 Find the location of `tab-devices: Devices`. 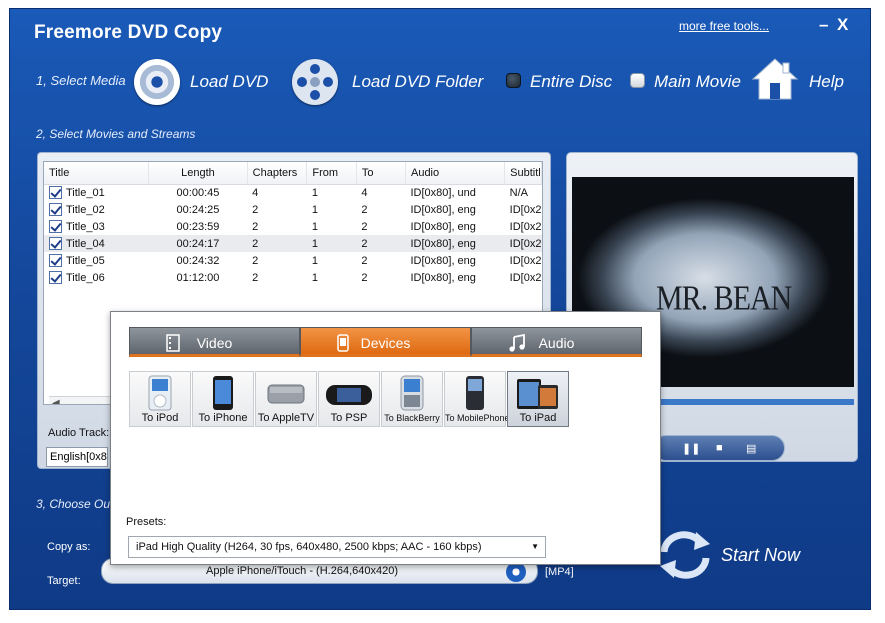

tab-devices: Devices is located at coordinates (385, 342).